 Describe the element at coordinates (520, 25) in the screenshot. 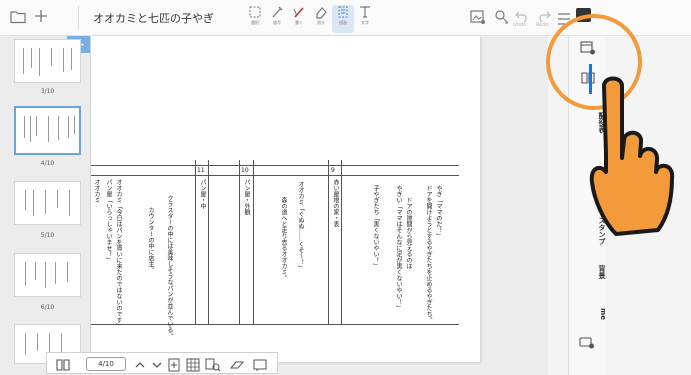

I see `undo-label: Undo` at that location.